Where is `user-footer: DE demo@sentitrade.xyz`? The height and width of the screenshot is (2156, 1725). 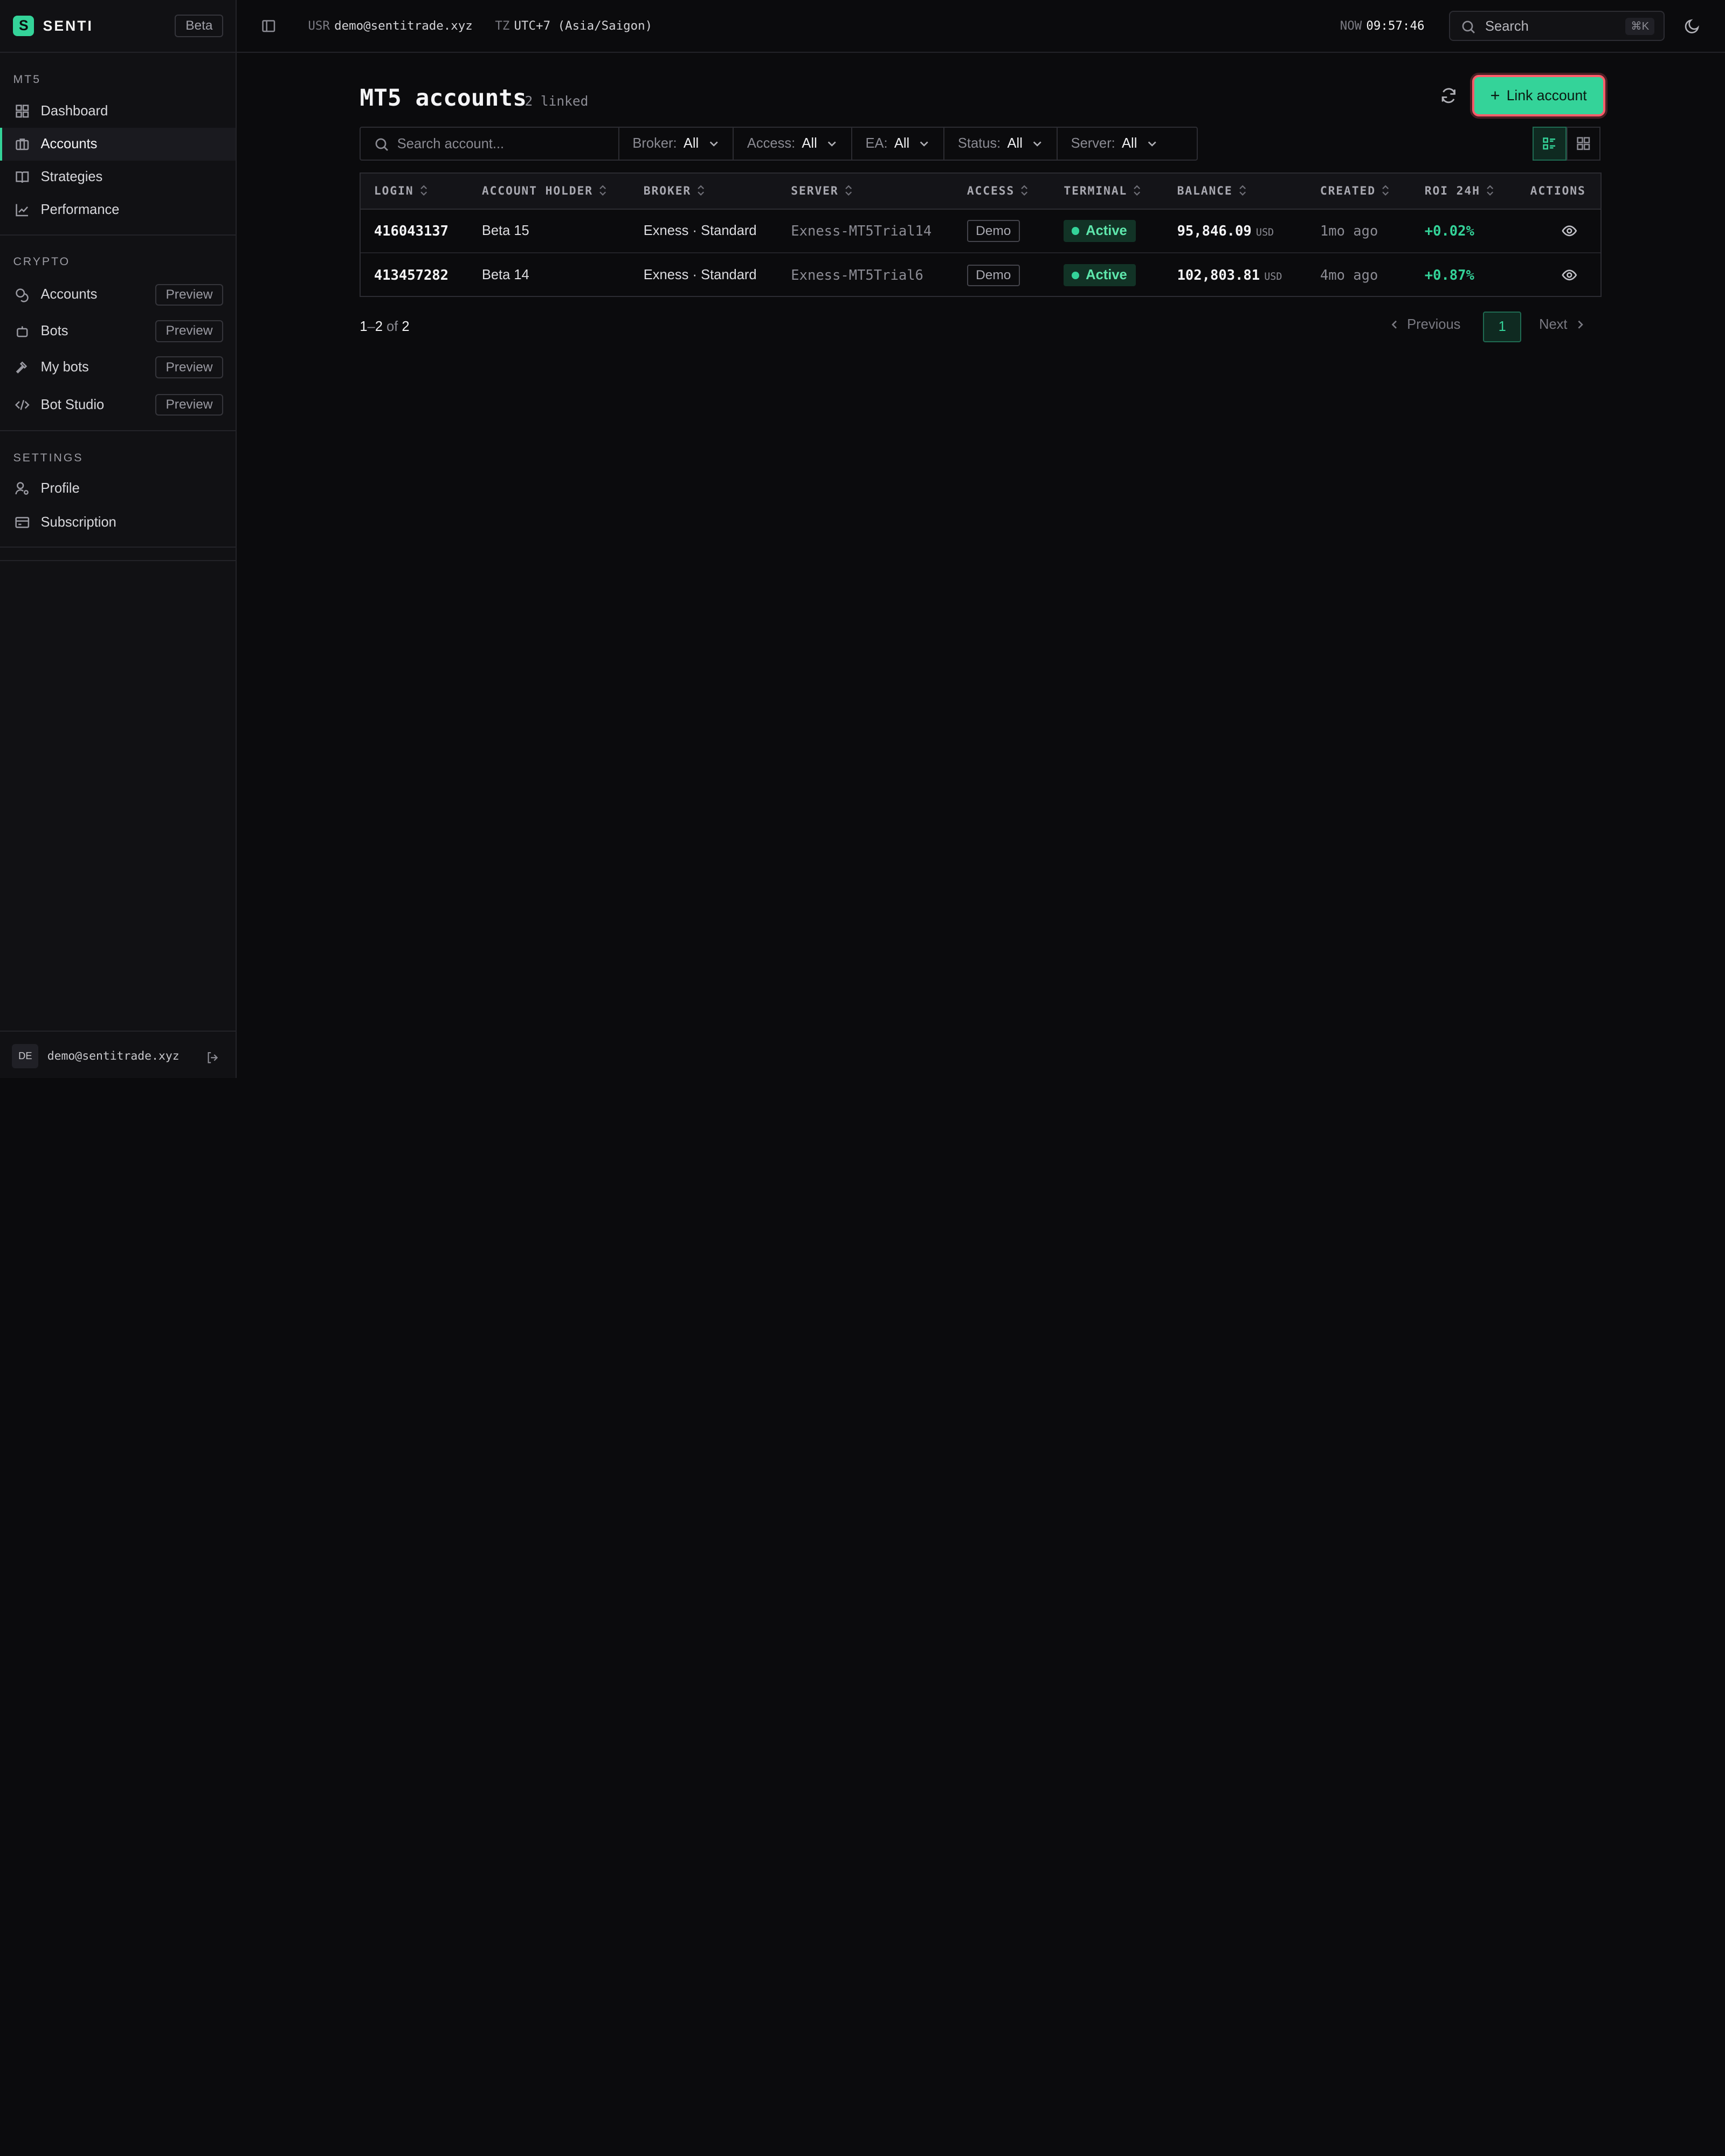 user-footer: DE demo@sentitrade.xyz is located at coordinates (118, 1054).